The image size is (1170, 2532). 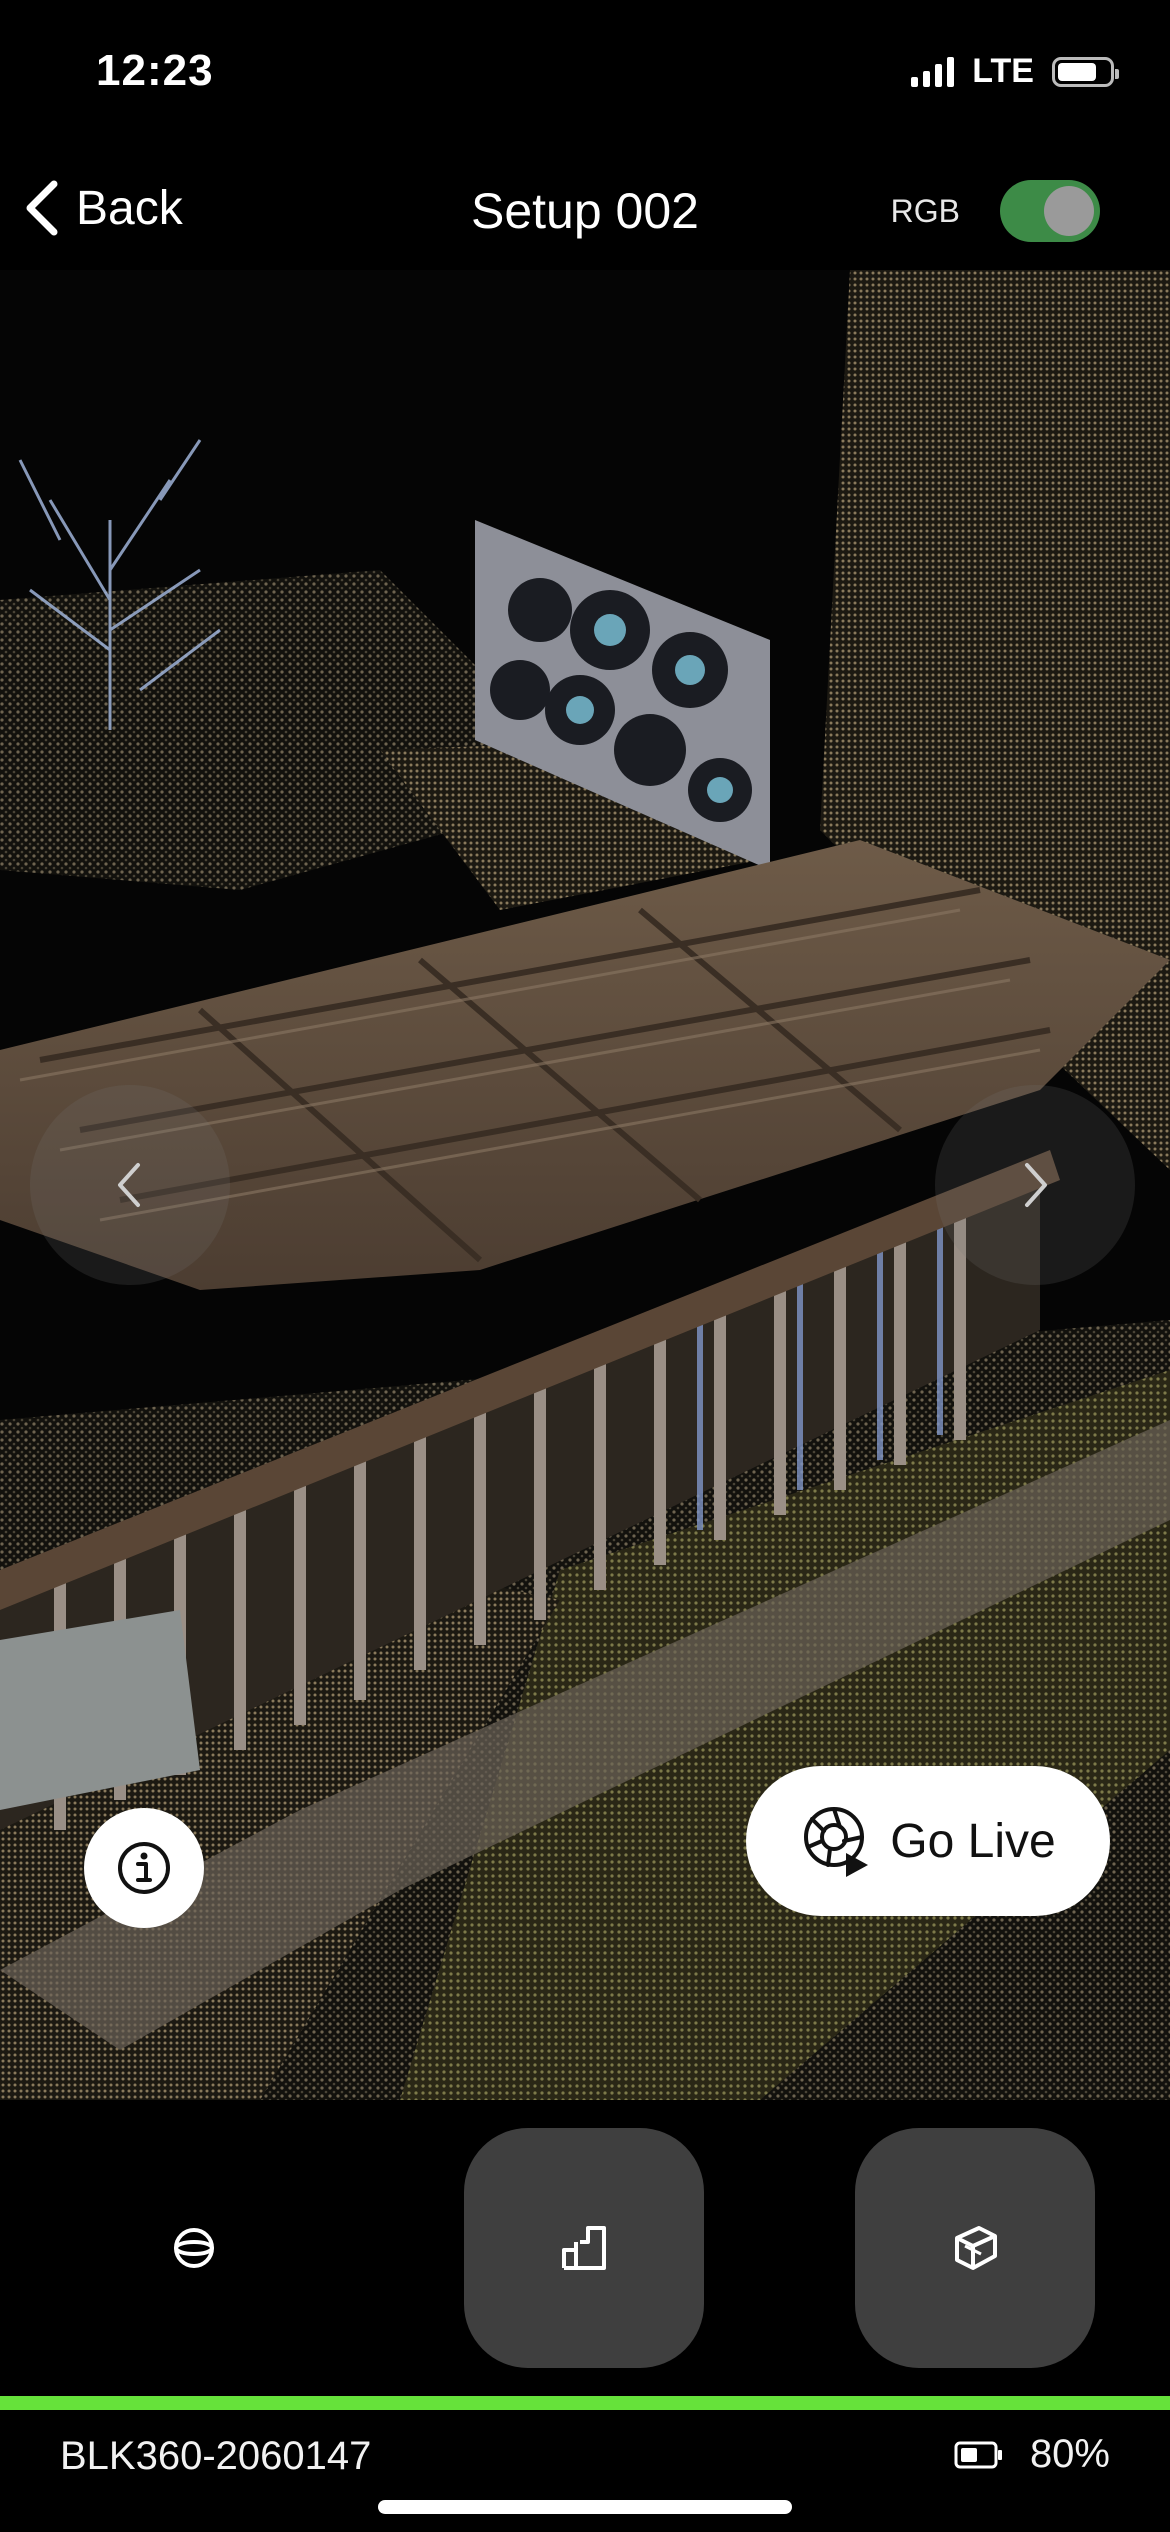 I want to click on nav-bar: Back Setup 002 RGB, so click(x=585, y=210).